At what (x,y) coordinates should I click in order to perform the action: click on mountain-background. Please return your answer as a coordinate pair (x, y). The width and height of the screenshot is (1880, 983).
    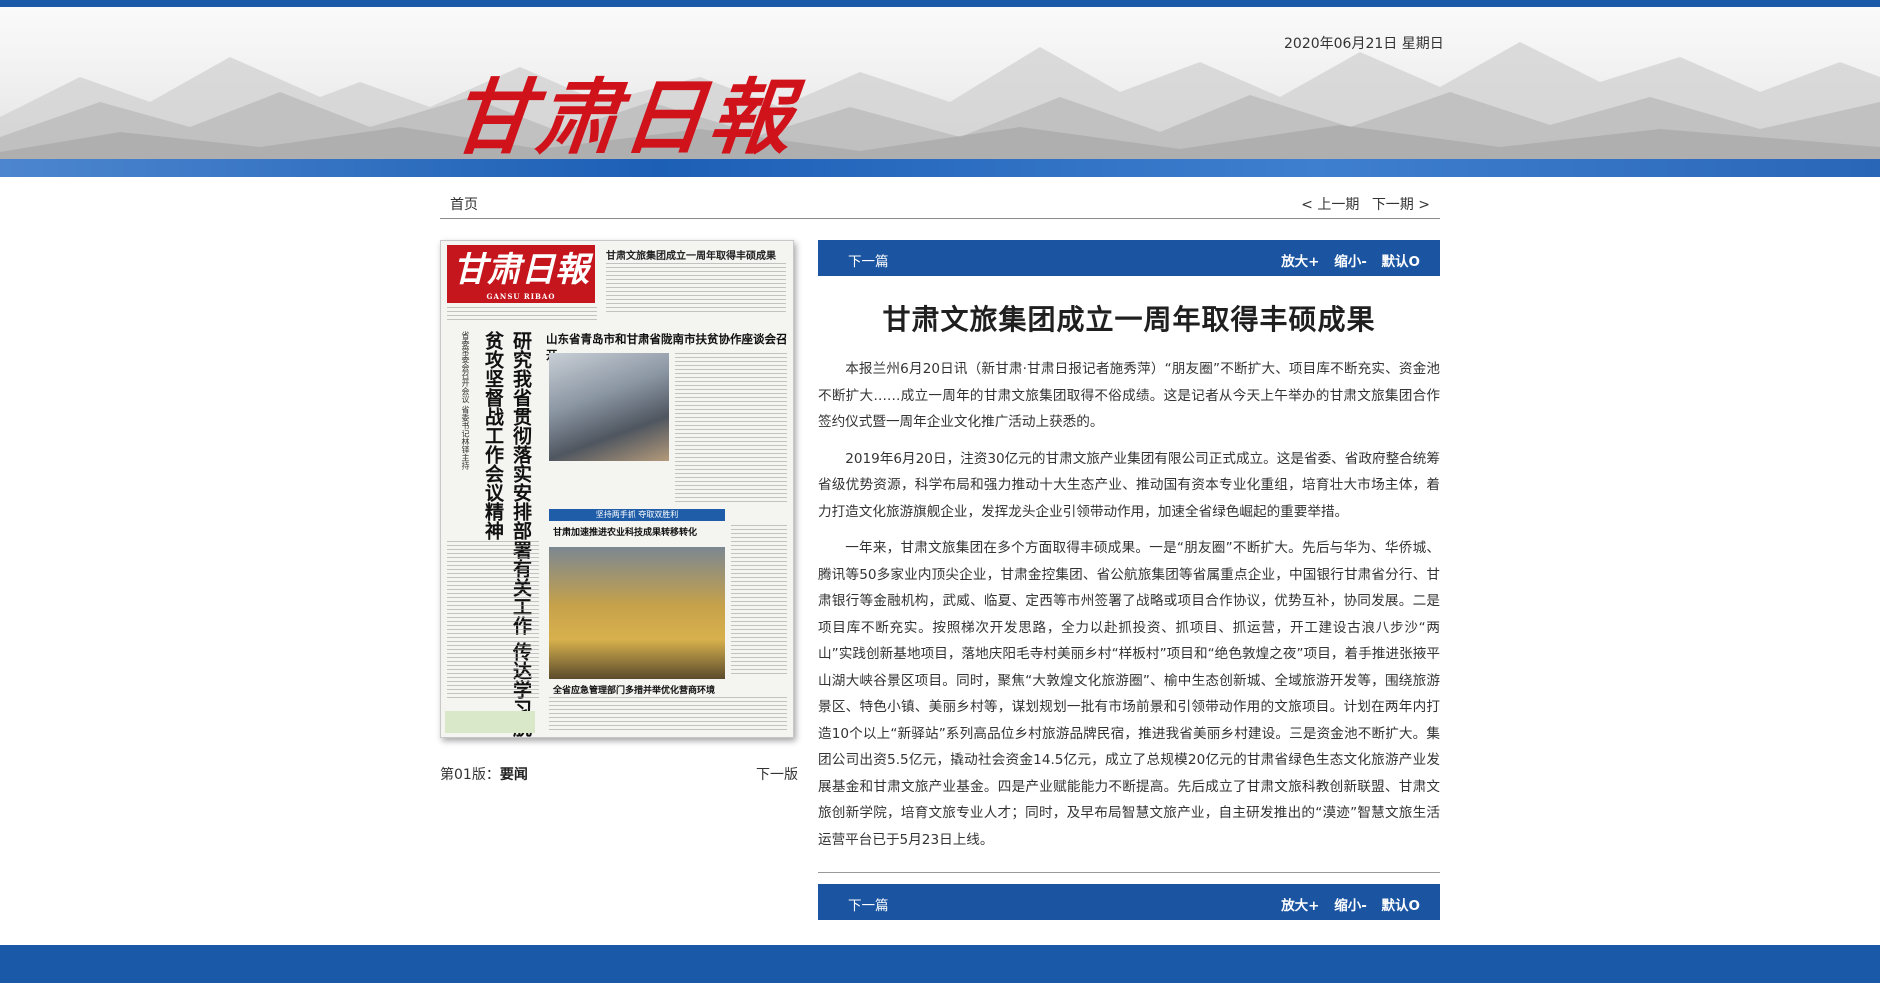
    Looking at the image, I should click on (940, 100).